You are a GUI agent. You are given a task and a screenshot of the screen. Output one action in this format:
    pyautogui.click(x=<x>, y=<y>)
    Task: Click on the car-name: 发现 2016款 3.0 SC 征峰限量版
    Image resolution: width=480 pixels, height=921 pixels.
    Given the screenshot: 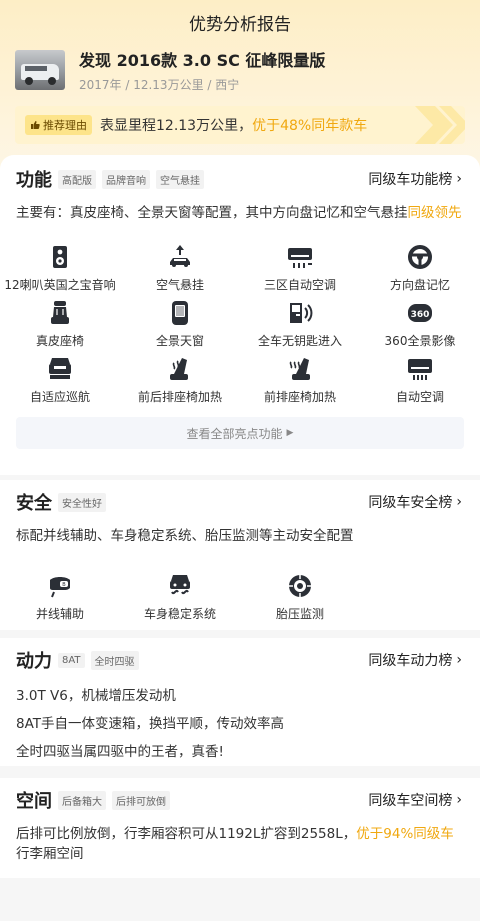 What is the action you would take?
    pyautogui.click(x=202, y=60)
    